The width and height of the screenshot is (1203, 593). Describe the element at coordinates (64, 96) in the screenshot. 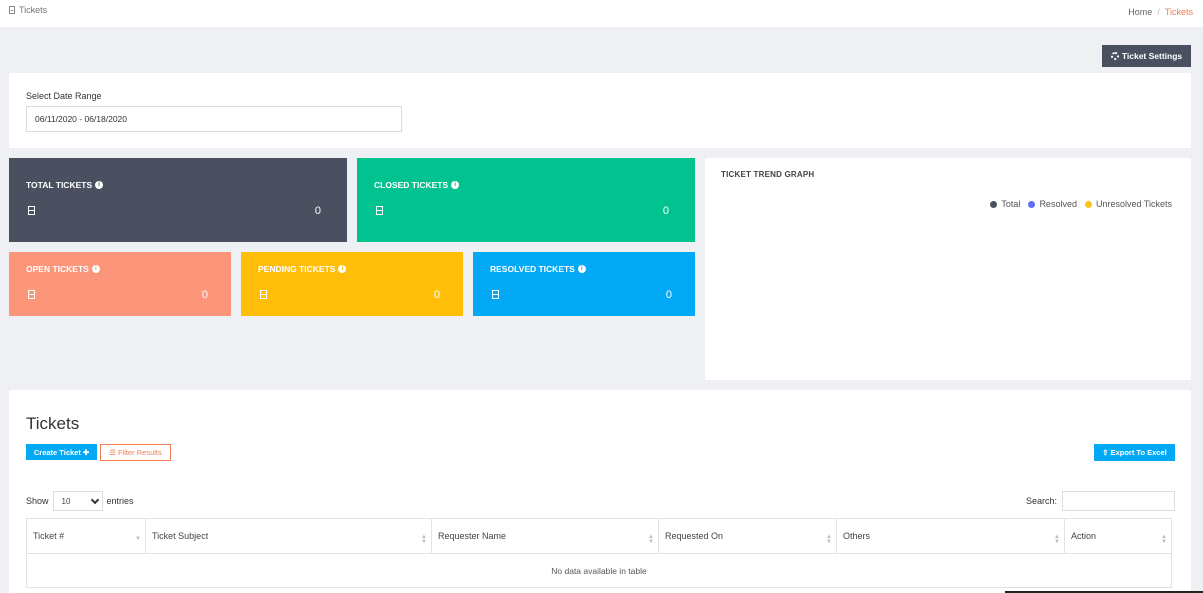

I see `date-range-label: Select Date Range` at that location.